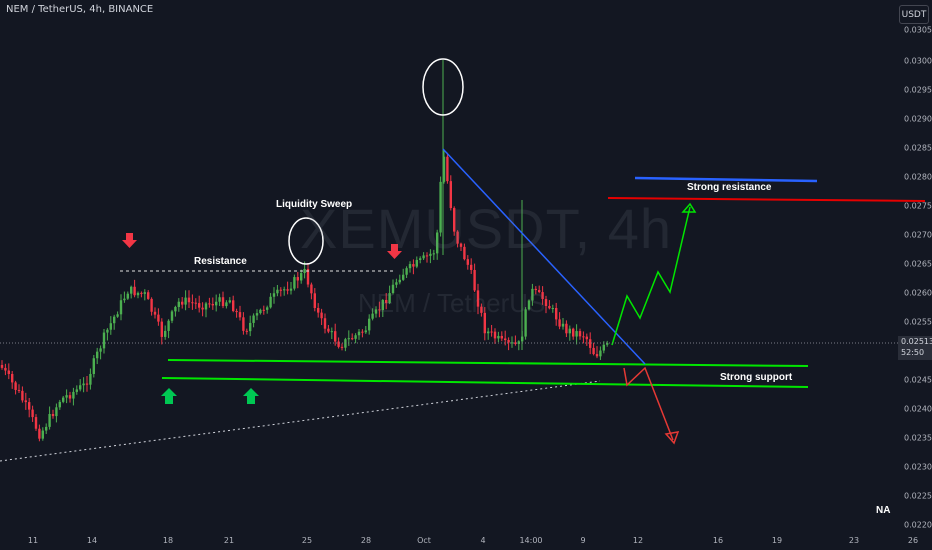 The height and width of the screenshot is (550, 932). What do you see at coordinates (918, 409) in the screenshot?
I see `price-tick: 0.02400` at bounding box center [918, 409].